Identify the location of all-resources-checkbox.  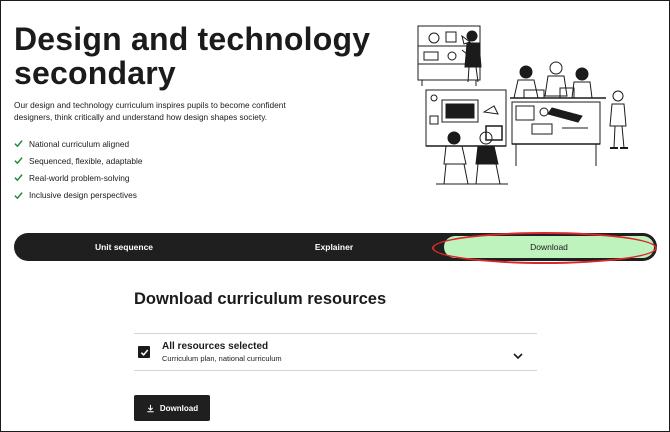
(144, 352).